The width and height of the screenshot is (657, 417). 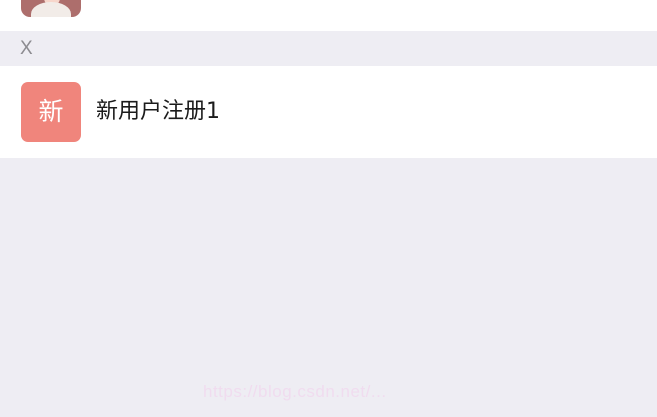 I want to click on contact-row-previous, so click(x=328, y=15).